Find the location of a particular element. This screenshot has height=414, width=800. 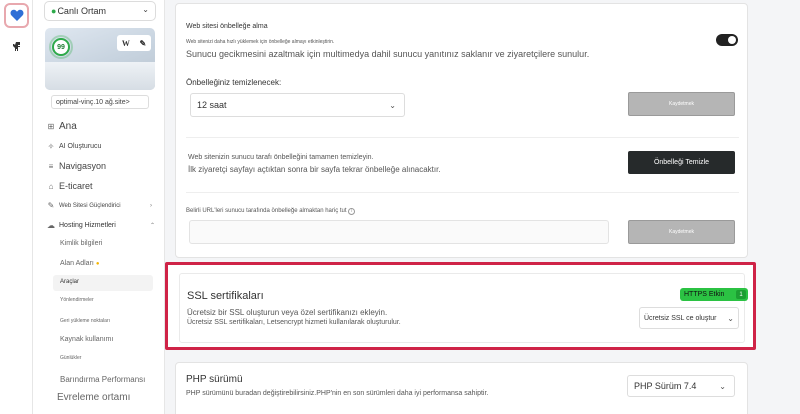

performance-score: 99 is located at coordinates (61, 47).